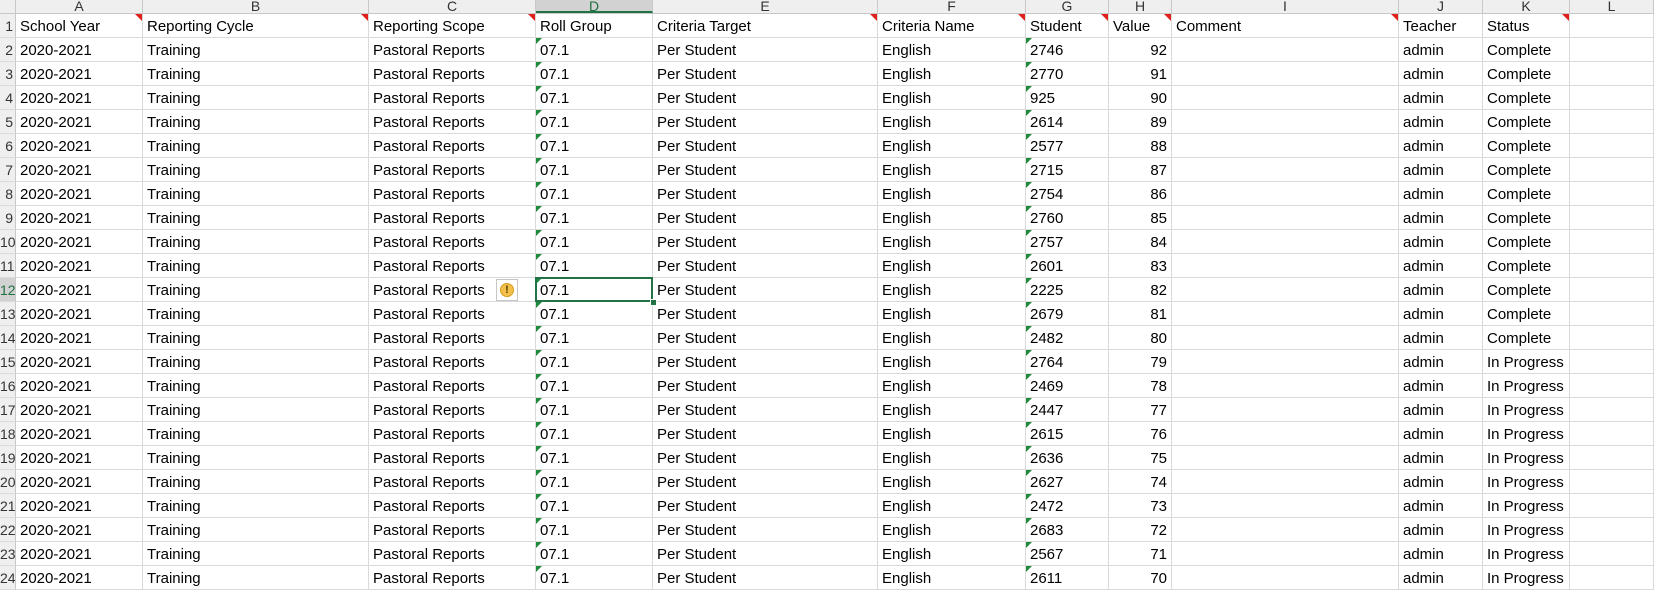 This screenshot has height=599, width=1654. I want to click on cell-d9: 07.1, so click(594, 218).